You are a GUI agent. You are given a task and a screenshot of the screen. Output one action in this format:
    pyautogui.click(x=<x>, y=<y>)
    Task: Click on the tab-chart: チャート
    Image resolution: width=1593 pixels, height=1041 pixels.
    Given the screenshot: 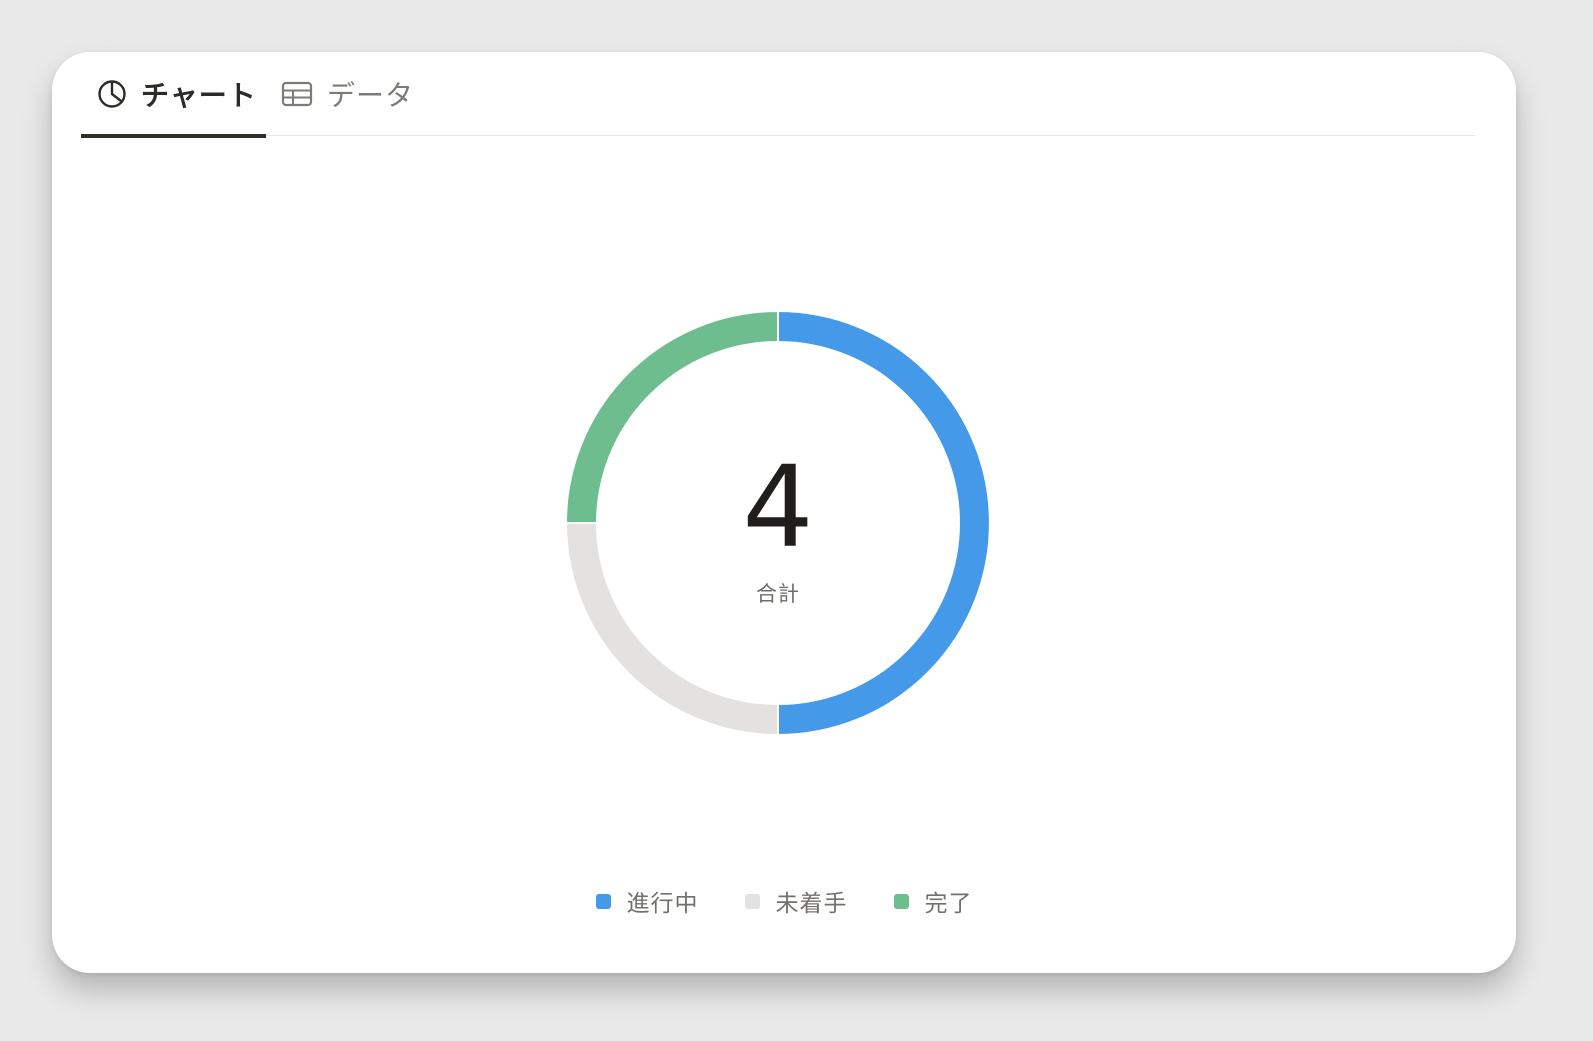 What is the action you would take?
    pyautogui.click(x=173, y=95)
    